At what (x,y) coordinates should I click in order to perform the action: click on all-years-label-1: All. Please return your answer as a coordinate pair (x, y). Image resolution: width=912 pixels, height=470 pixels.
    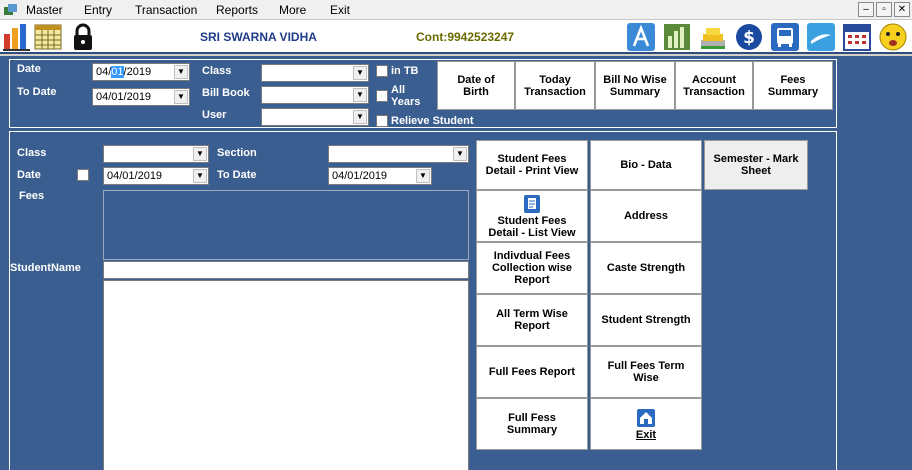
    Looking at the image, I should click on (398, 90).